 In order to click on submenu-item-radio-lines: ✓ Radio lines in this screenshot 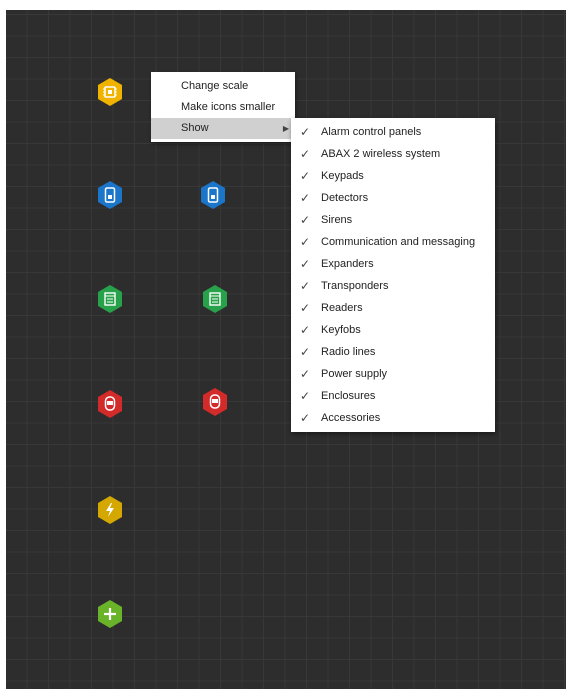, I will do `click(393, 352)`.